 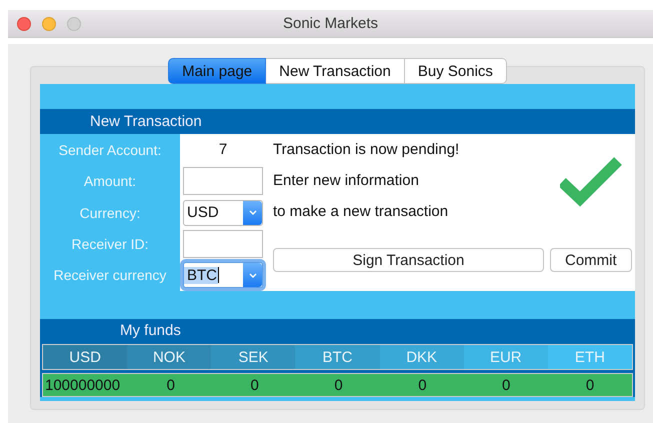 What do you see at coordinates (337, 330) in the screenshot?
I see `section-header: My funds` at bounding box center [337, 330].